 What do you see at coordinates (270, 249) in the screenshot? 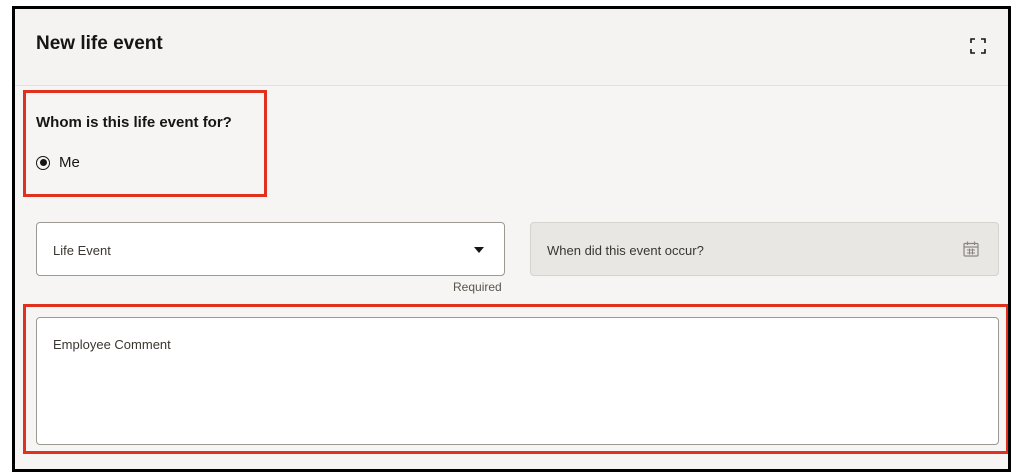
I see `life-event-select: Life Event` at bounding box center [270, 249].